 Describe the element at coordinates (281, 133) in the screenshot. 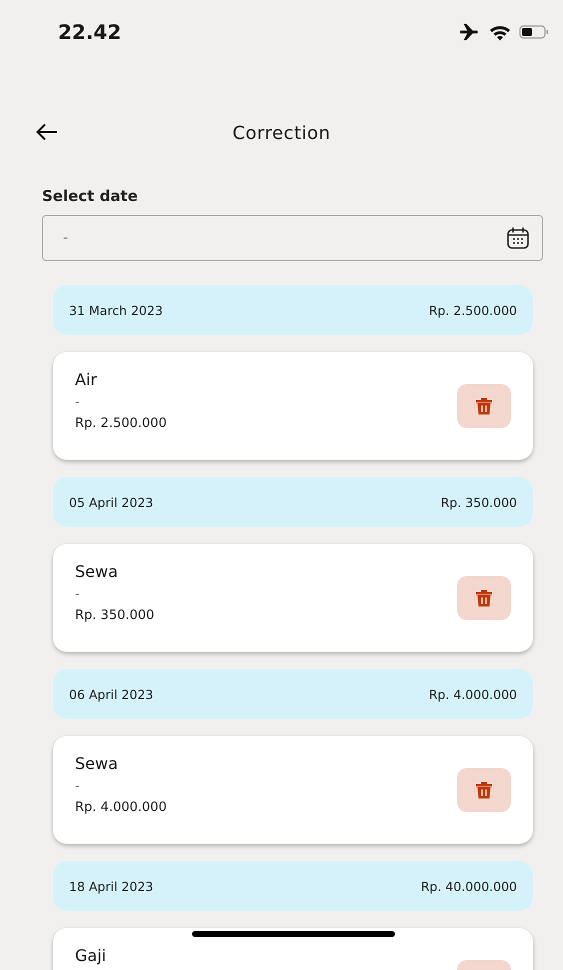

I see `screen-title: Correction` at that location.